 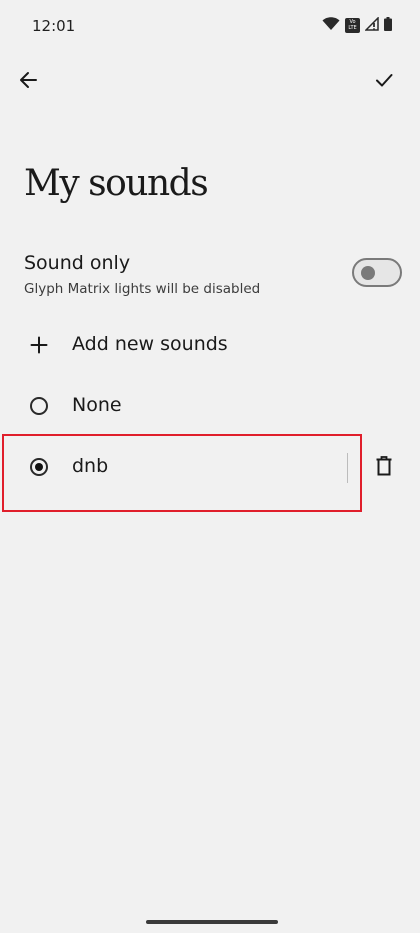 I want to click on battery-icon, so click(x=388, y=25).